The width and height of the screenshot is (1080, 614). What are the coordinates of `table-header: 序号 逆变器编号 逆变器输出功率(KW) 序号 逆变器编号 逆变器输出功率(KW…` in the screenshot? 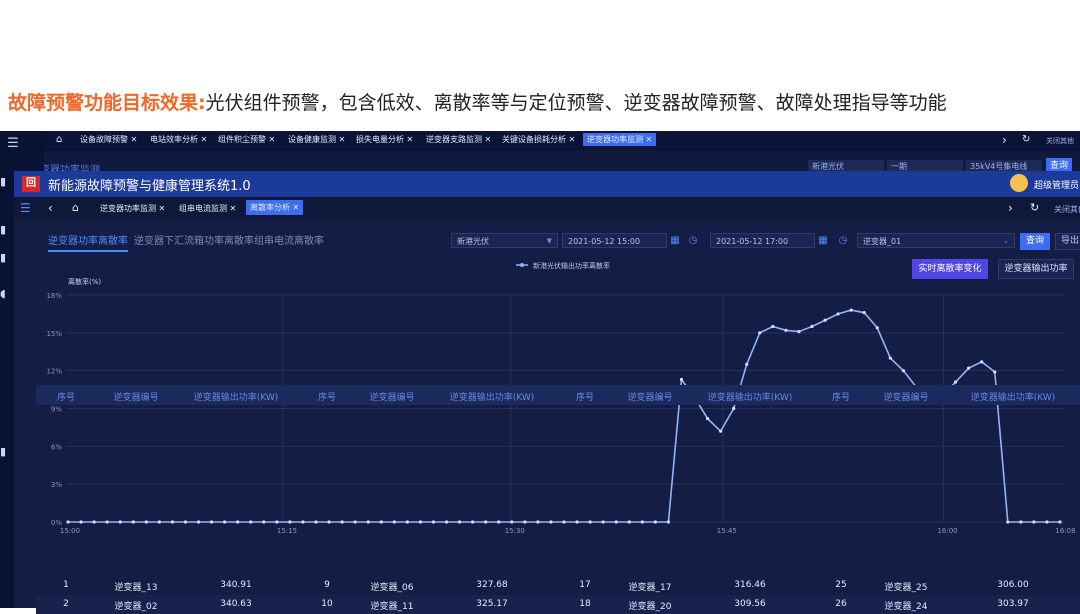 It's located at (558, 395).